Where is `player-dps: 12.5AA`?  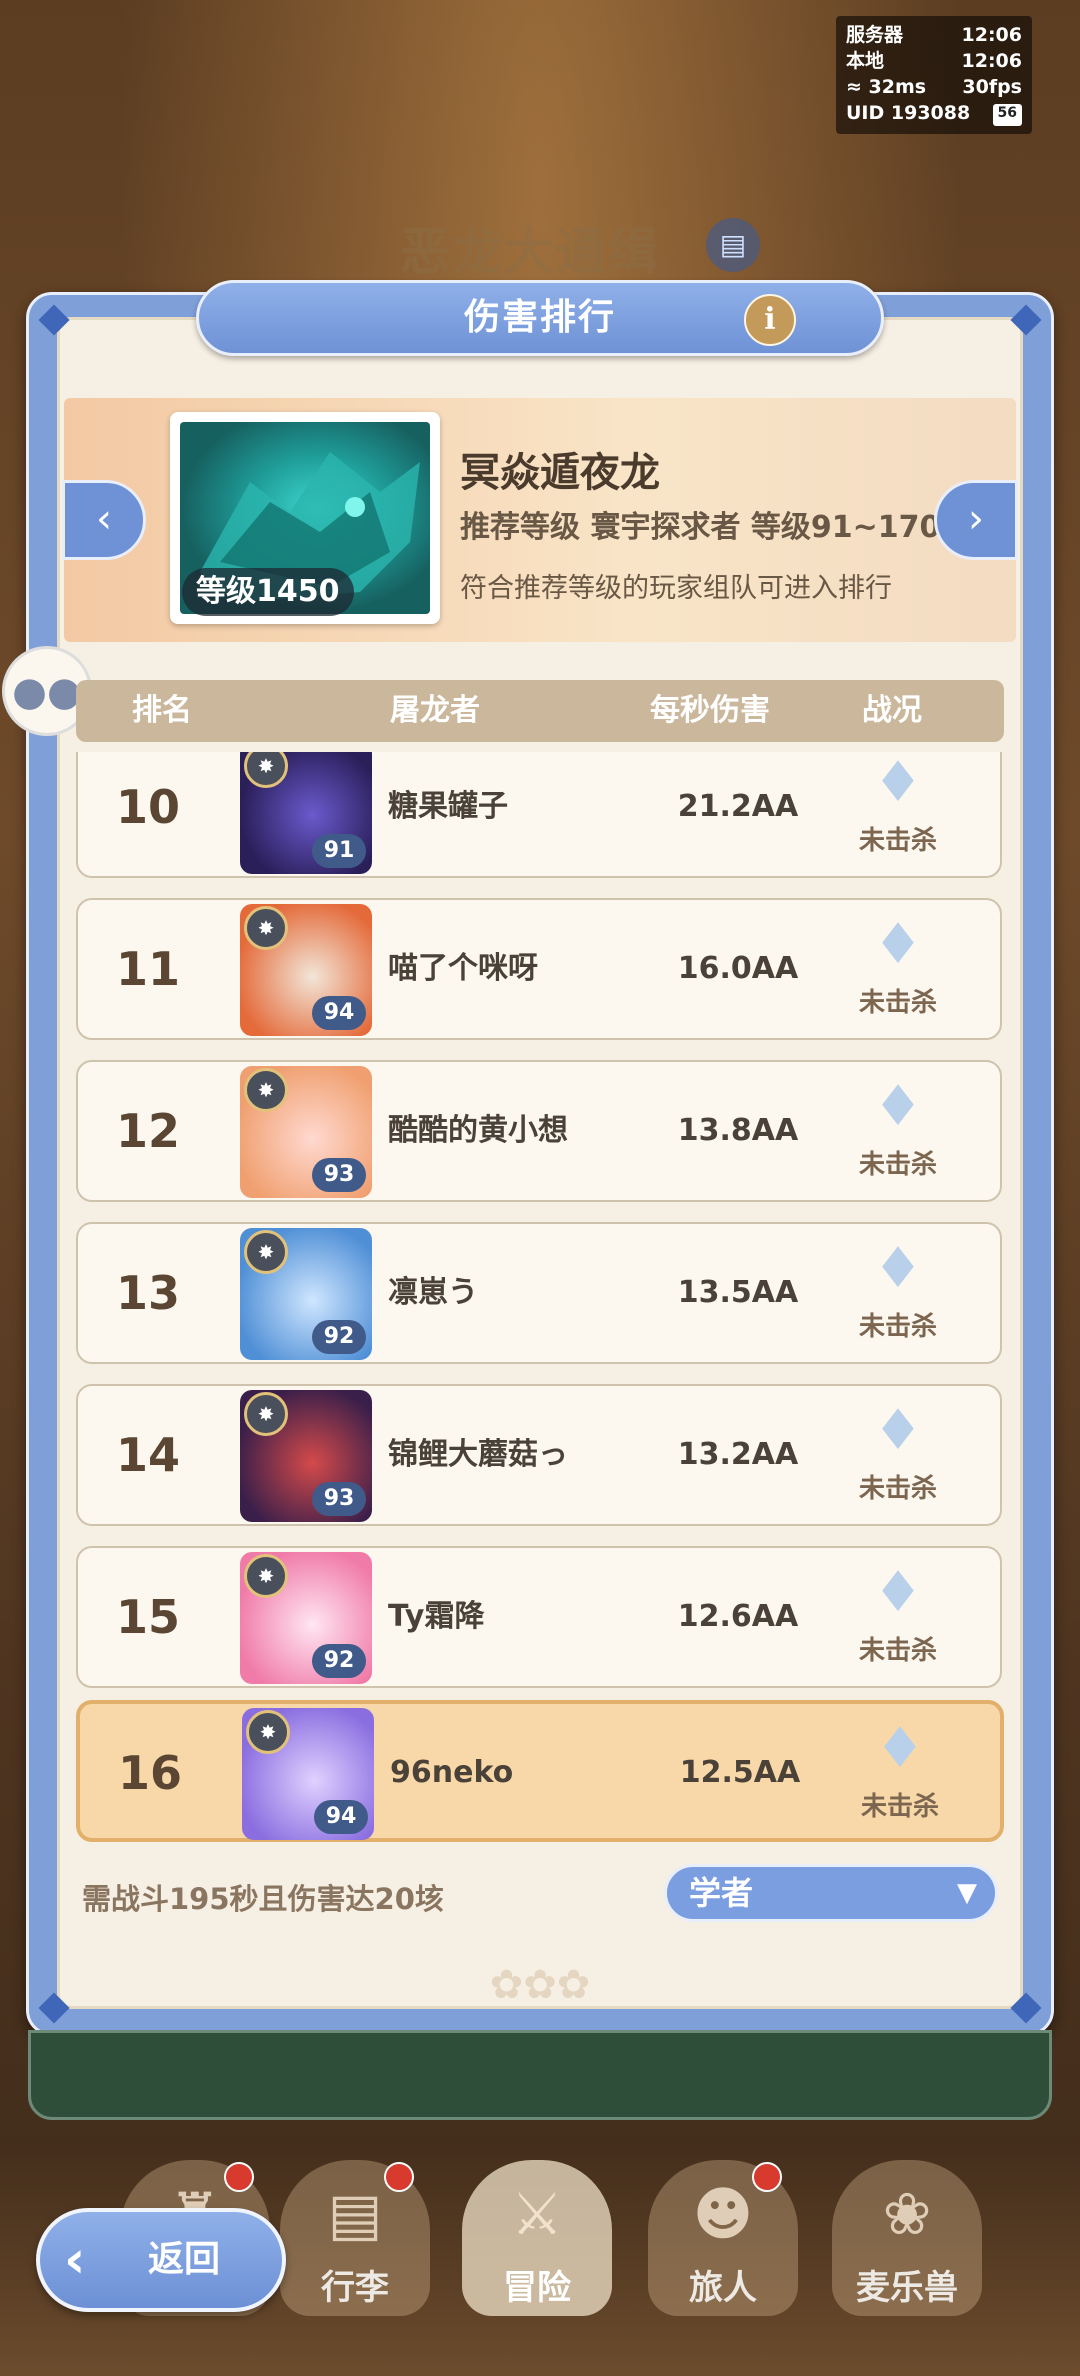
player-dps: 12.5AA is located at coordinates (740, 1772).